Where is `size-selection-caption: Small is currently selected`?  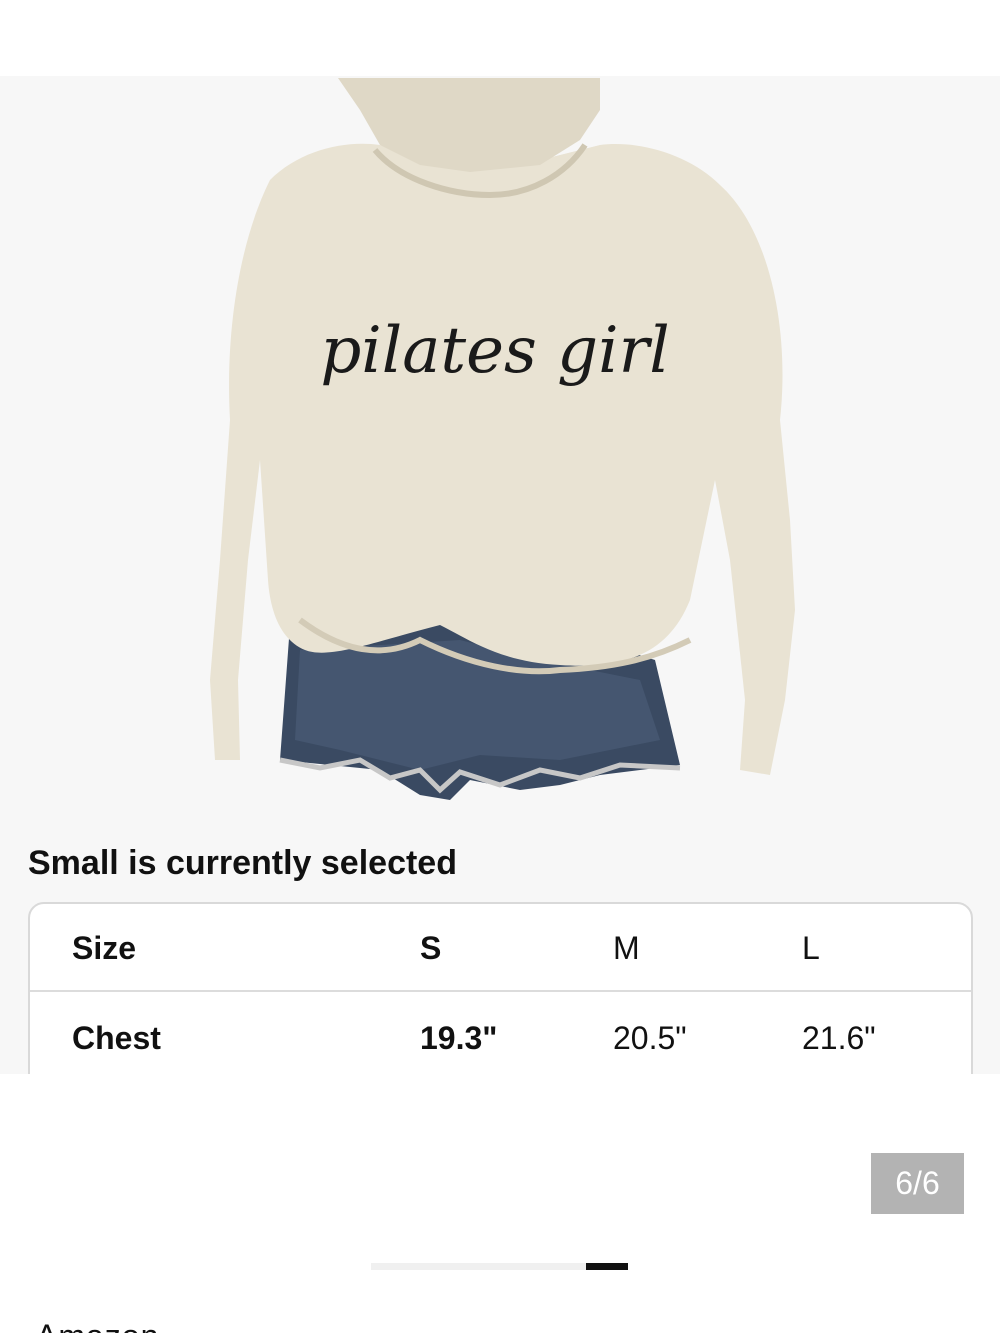
size-selection-caption: Small is currently selected is located at coordinates (242, 863).